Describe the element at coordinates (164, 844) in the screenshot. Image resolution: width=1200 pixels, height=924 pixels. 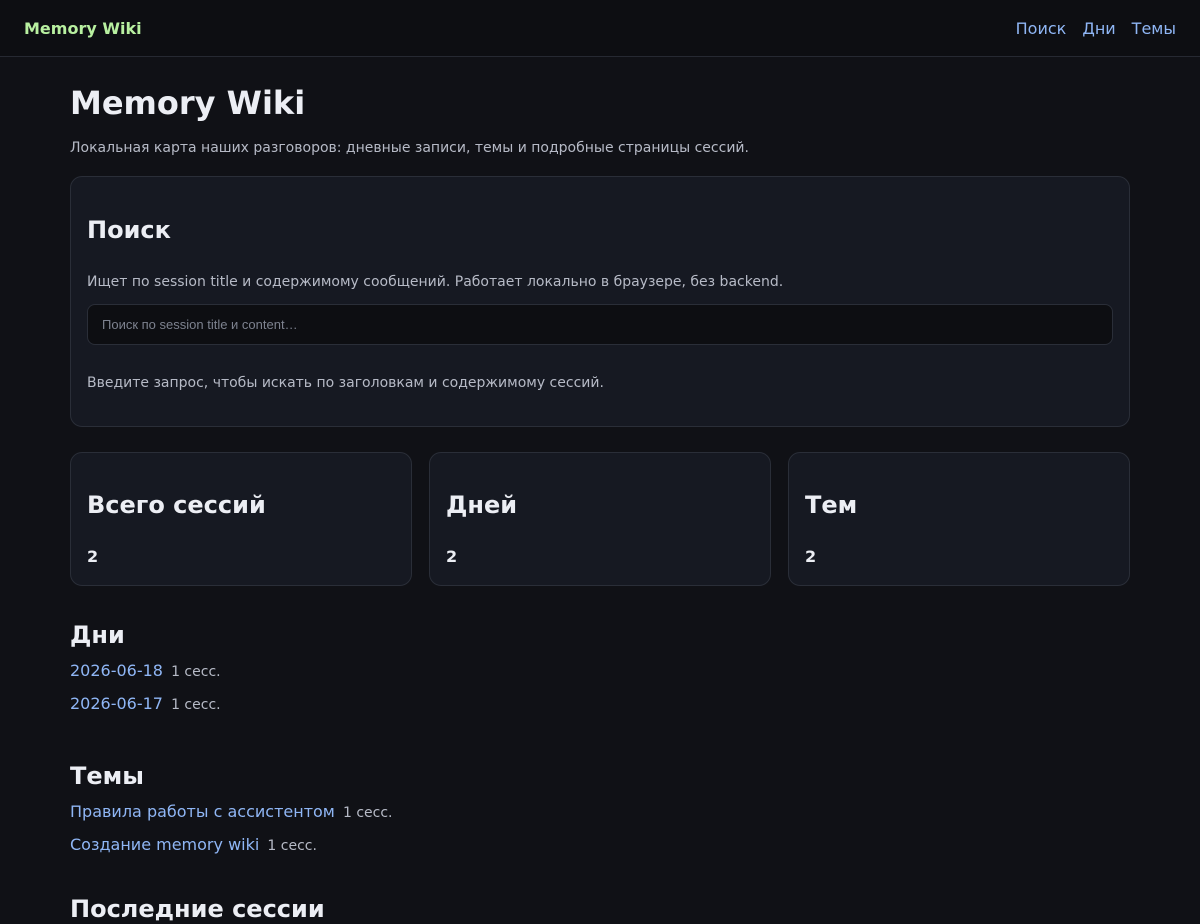
I see `topic-link: Создание memory wiki` at that location.